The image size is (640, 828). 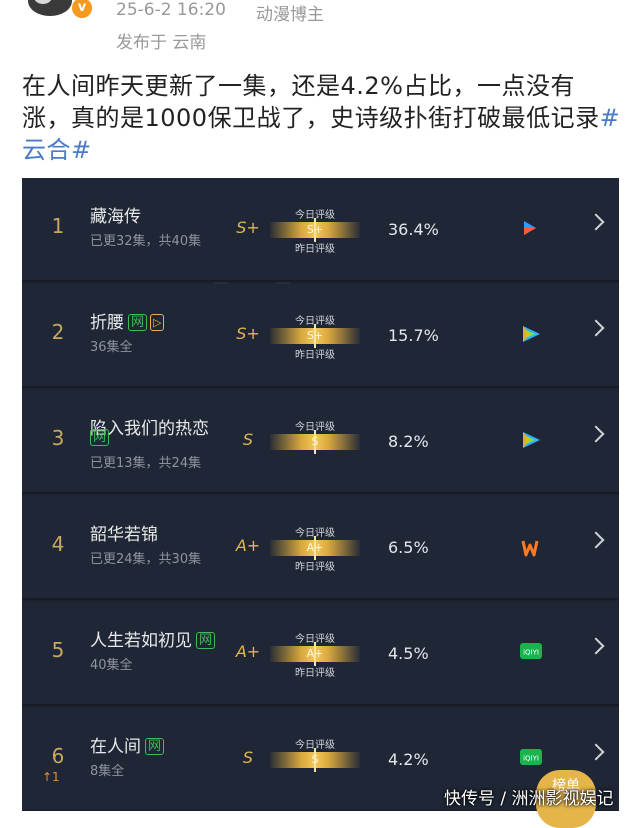 I want to click on episode-status: 已更13集，共24集, so click(x=146, y=463).